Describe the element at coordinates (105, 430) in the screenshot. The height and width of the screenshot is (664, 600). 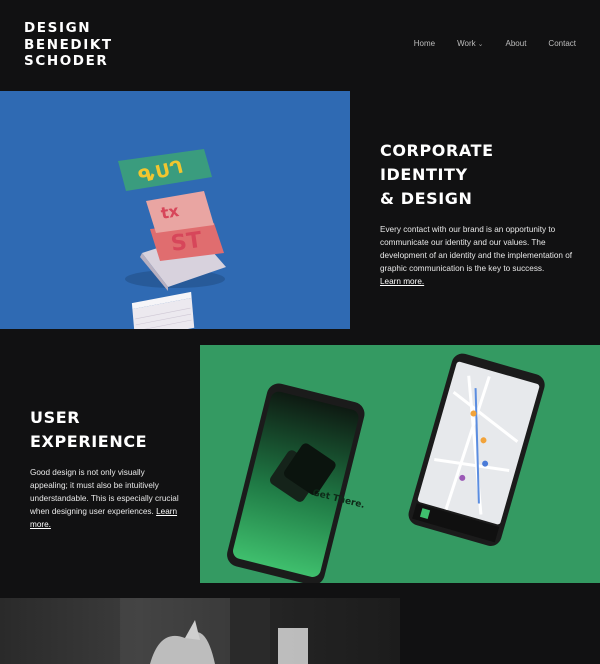
I see `user-experience-heading: USER EXPERIENCE` at that location.